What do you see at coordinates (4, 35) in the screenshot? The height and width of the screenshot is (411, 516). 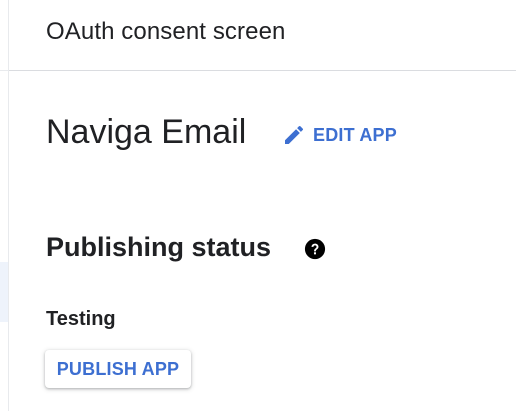 I see `left-nav-header-divider` at bounding box center [4, 35].